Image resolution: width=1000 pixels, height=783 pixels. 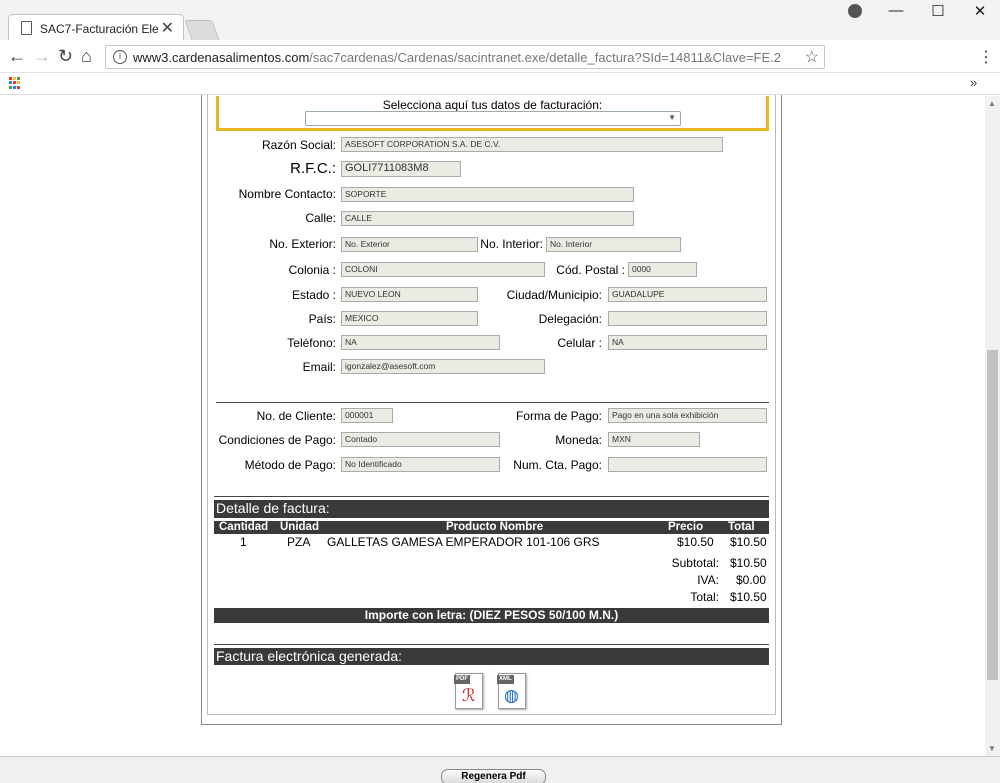 I want to click on num-cta-pago-label: Num. Cta. Pago:, so click(x=557, y=465).